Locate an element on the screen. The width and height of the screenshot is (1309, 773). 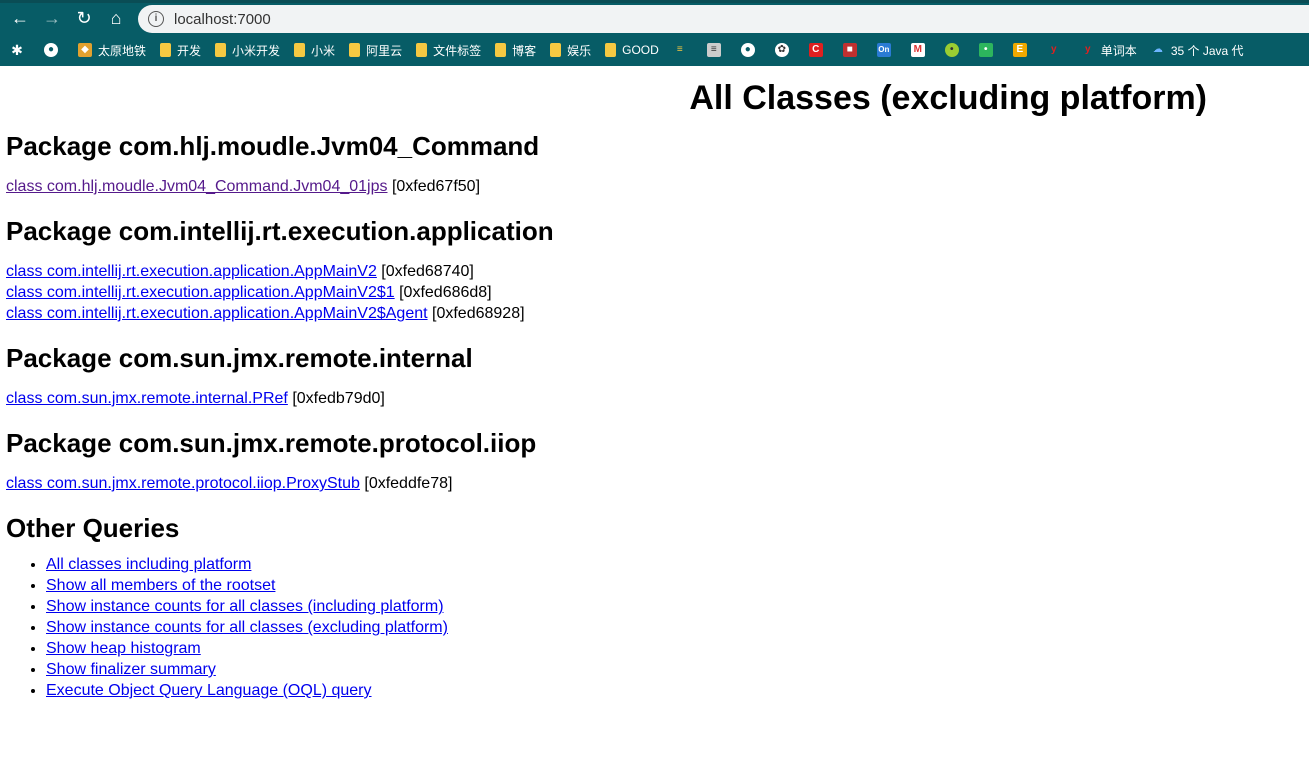
csdn-icon: C is located at coordinates (815, 50).